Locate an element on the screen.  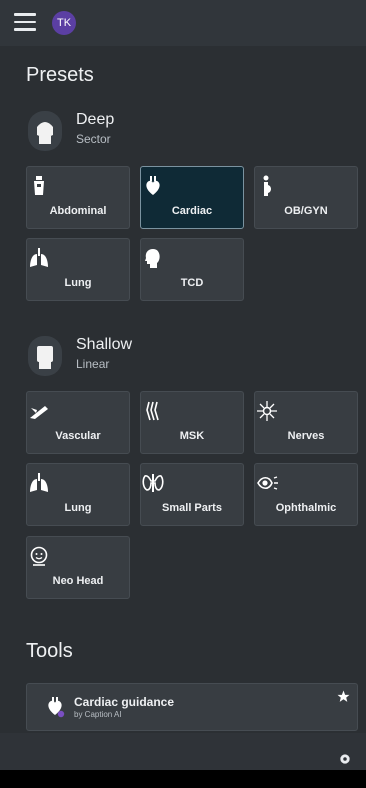
tile-label: TCD is located at coordinates (192, 283).